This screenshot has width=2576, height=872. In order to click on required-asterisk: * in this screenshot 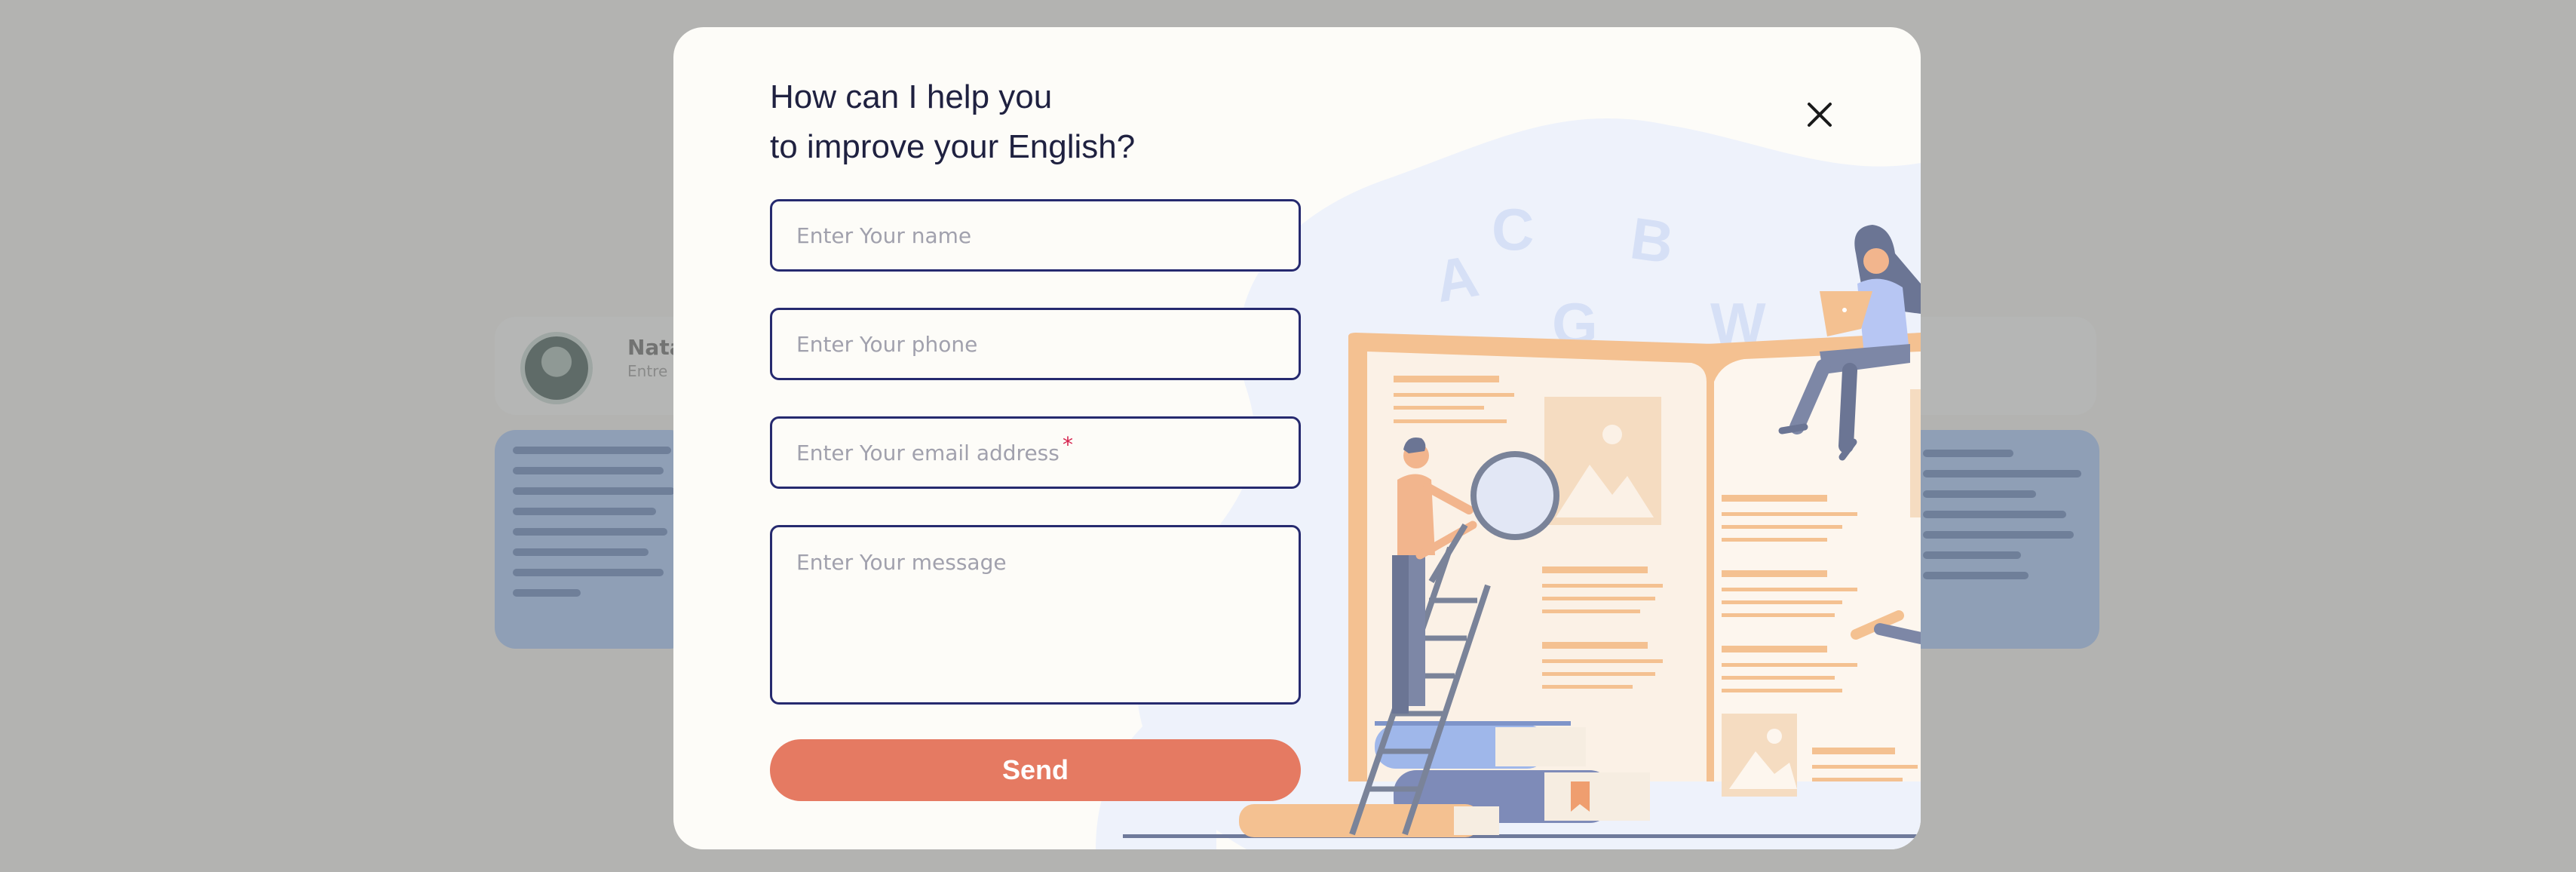, I will do `click(1068, 444)`.